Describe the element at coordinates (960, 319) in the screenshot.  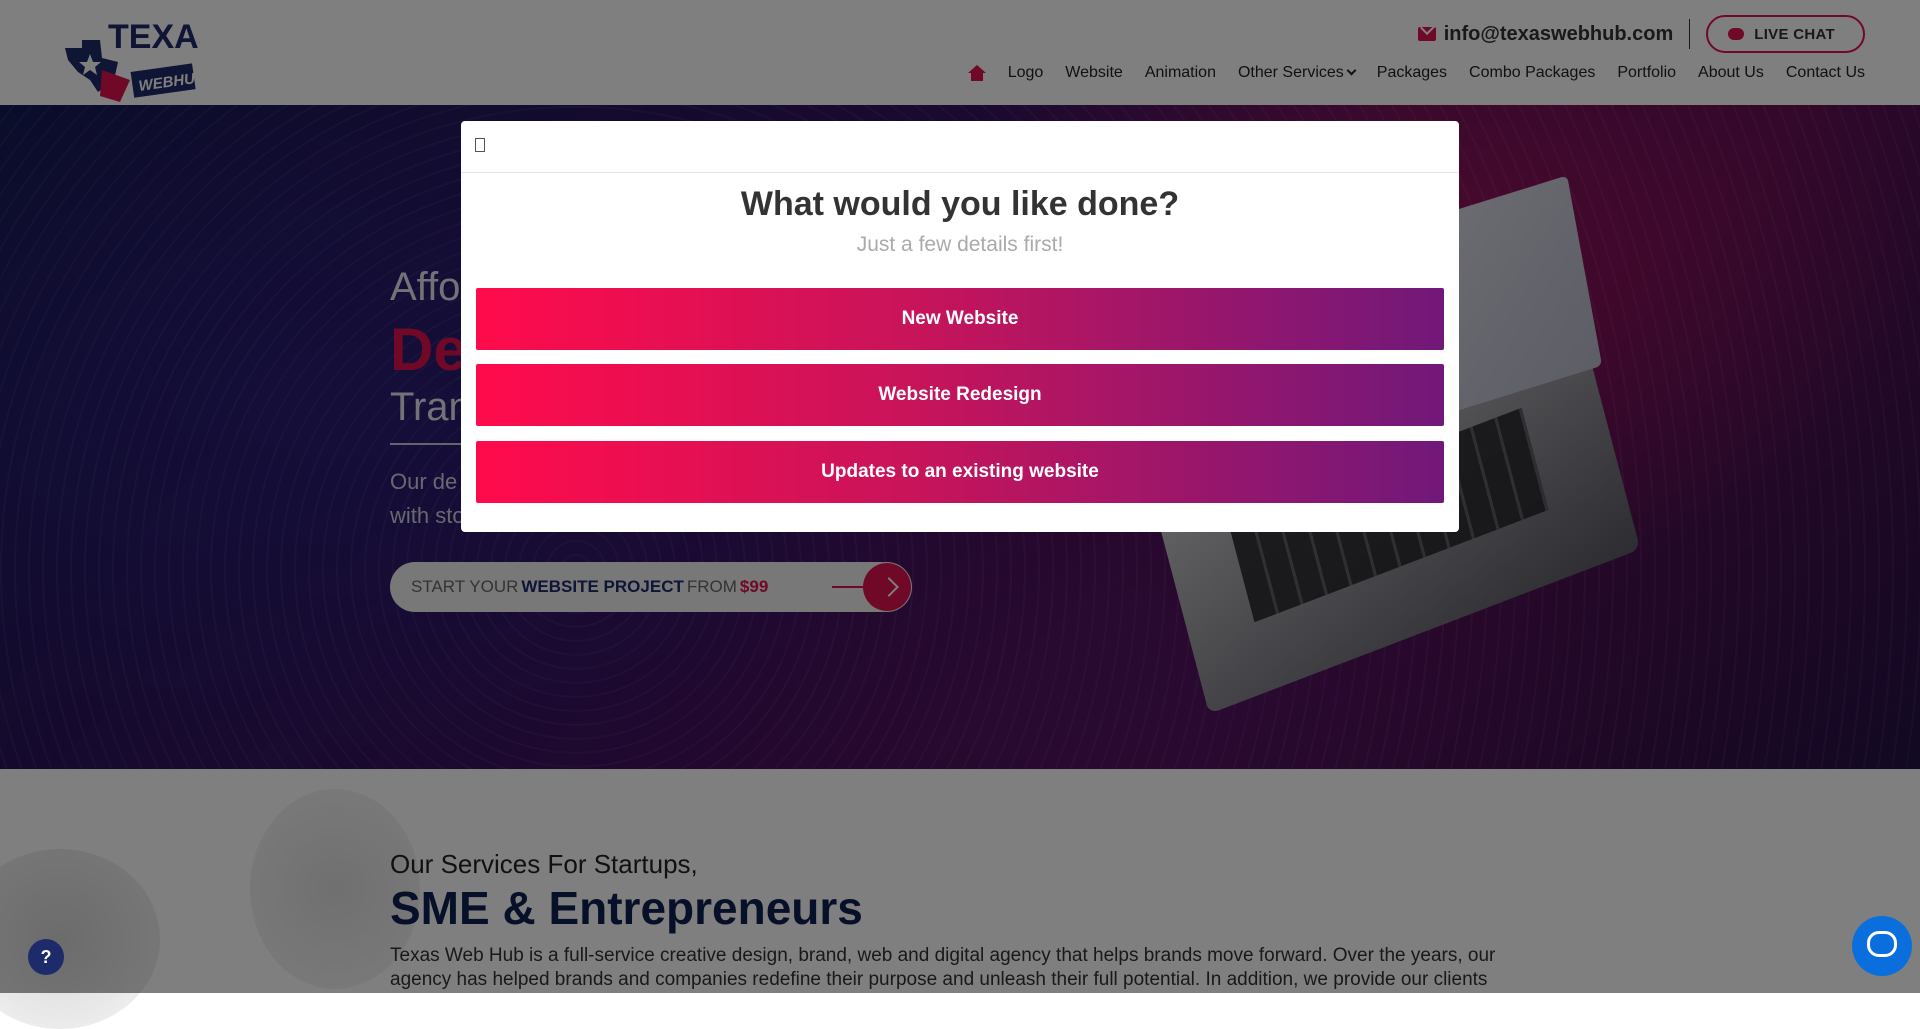
I see `new-website-button: New Website` at that location.